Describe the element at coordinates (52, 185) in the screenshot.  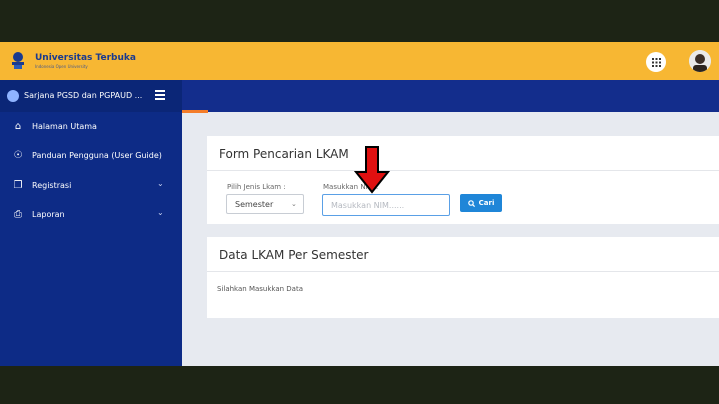
I see `sidebar-item-label: Registrasi` at that location.